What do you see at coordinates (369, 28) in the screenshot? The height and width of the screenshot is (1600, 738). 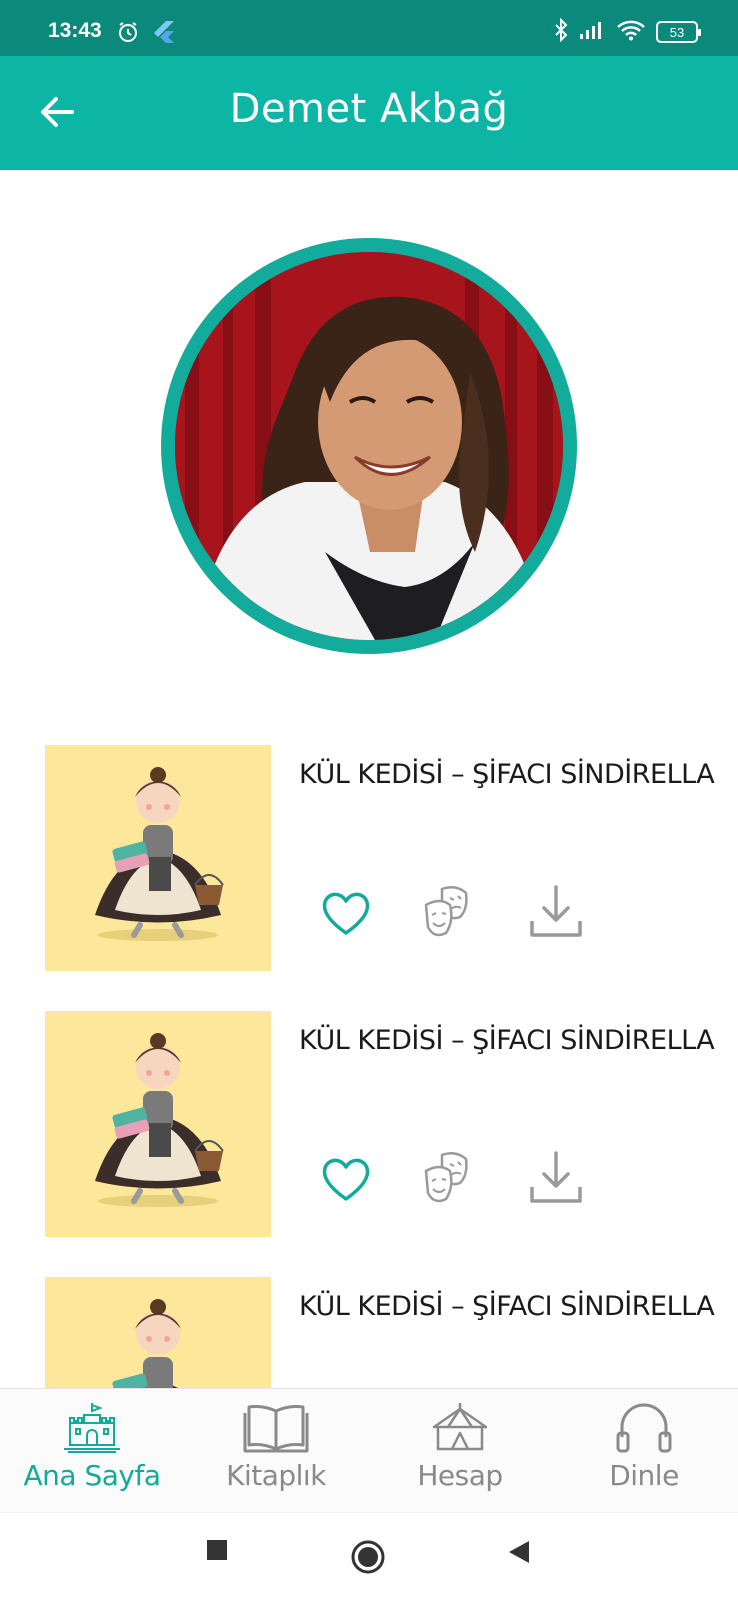 I see `status-bar: 13:43 53` at bounding box center [369, 28].